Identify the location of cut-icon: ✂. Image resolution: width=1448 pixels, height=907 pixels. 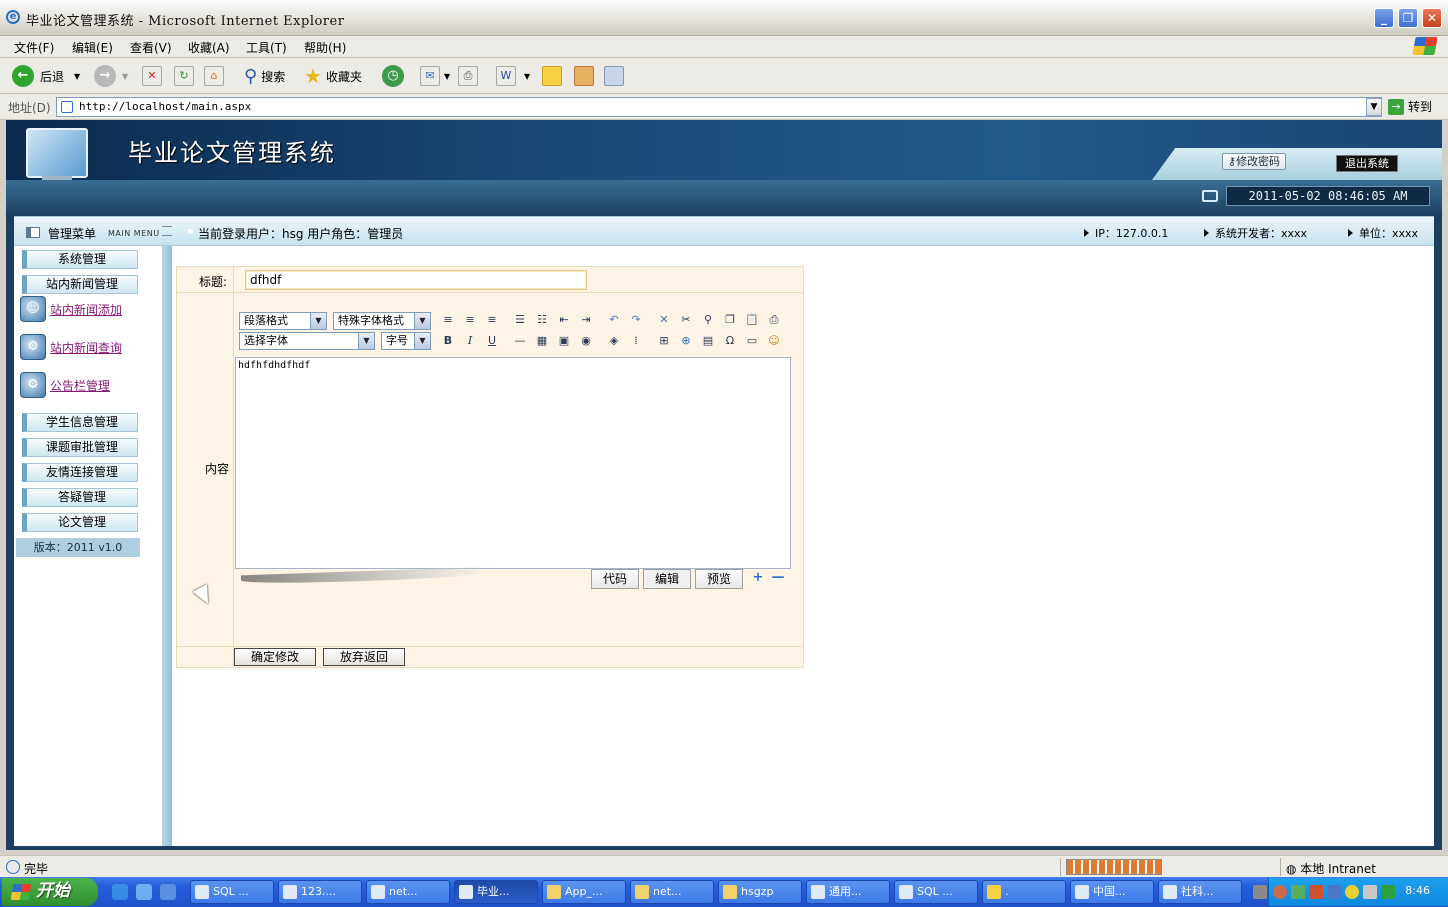
(686, 320).